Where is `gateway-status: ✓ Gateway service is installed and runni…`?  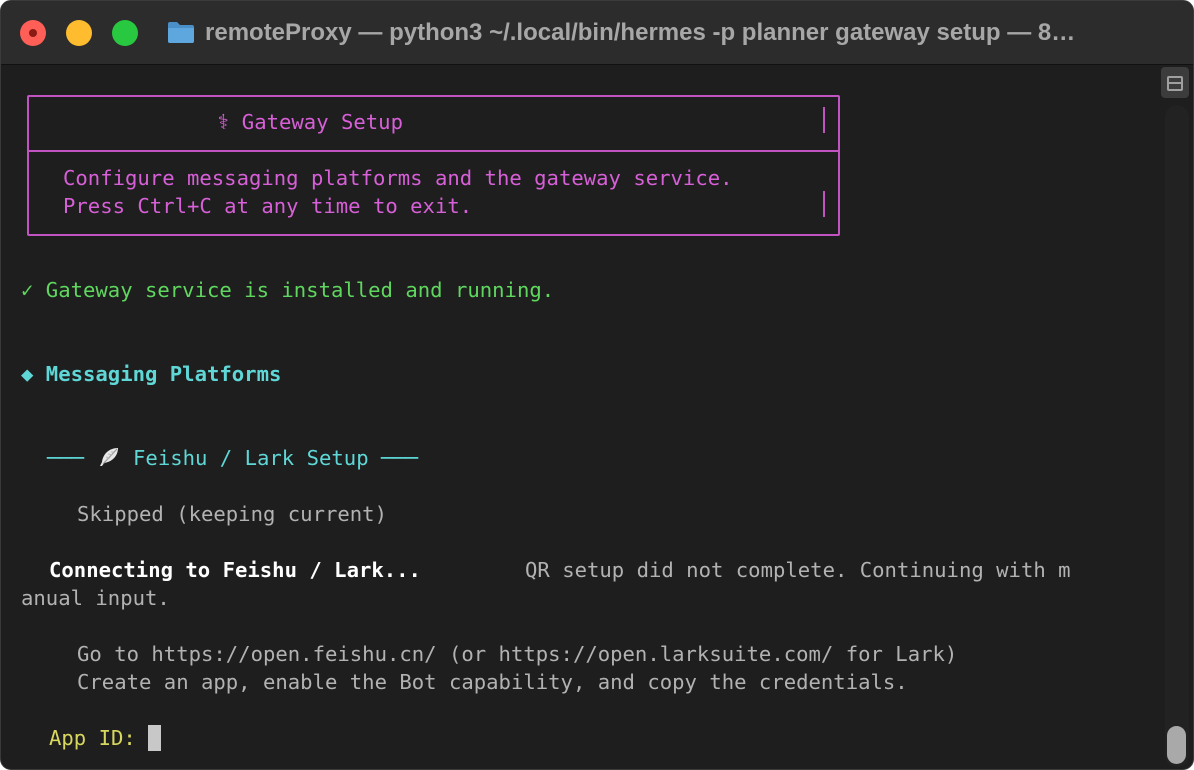
gateway-status: ✓ Gateway service is installed and runni… is located at coordinates (288, 290).